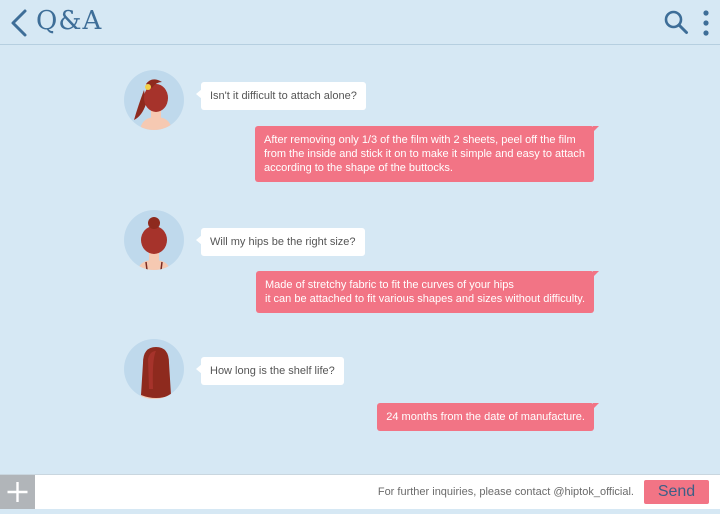 The image size is (720, 514). I want to click on message-input-wrap, so click(339, 492).